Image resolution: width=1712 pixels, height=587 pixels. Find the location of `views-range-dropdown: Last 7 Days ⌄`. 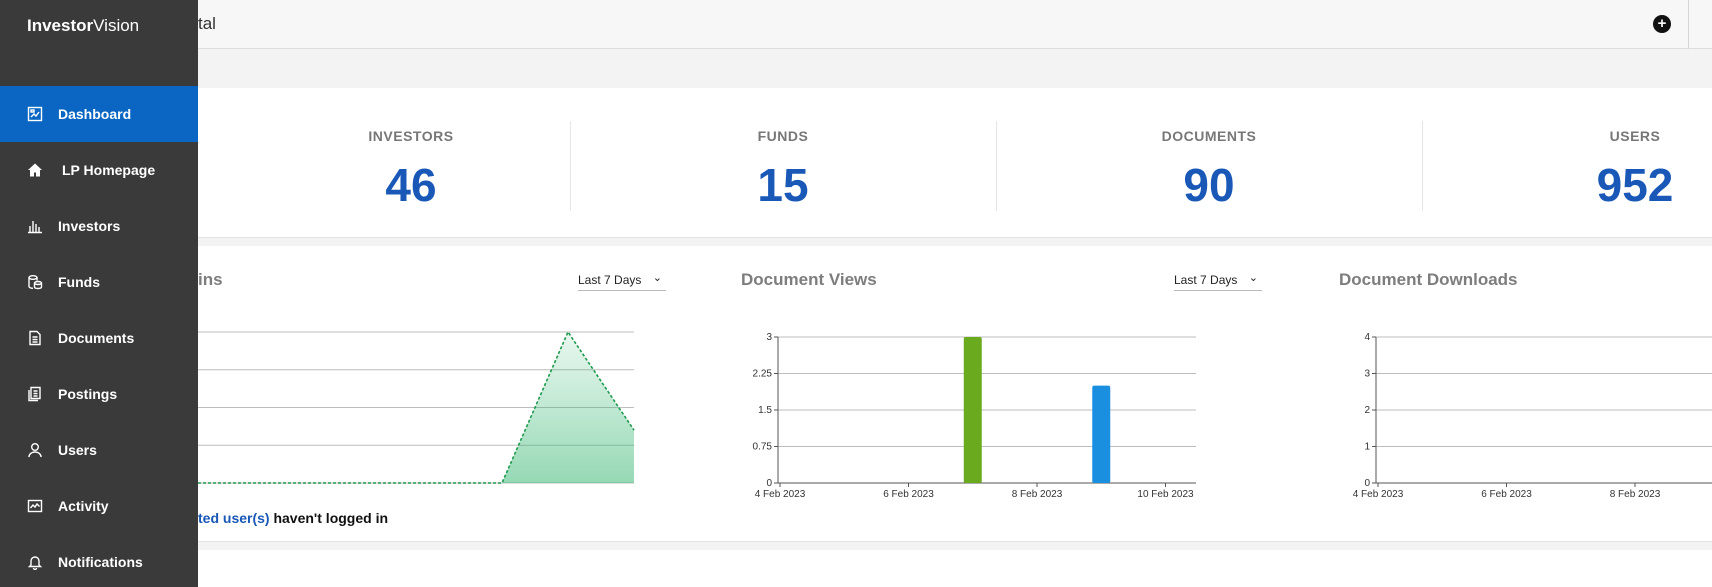

views-range-dropdown: Last 7 Days ⌄ is located at coordinates (1218, 281).